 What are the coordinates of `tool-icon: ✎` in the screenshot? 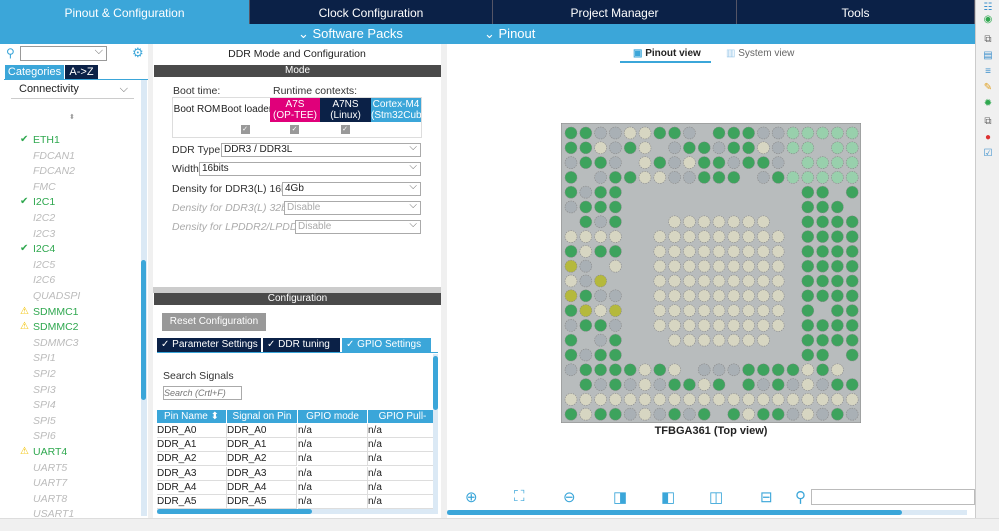 It's located at (988, 88).